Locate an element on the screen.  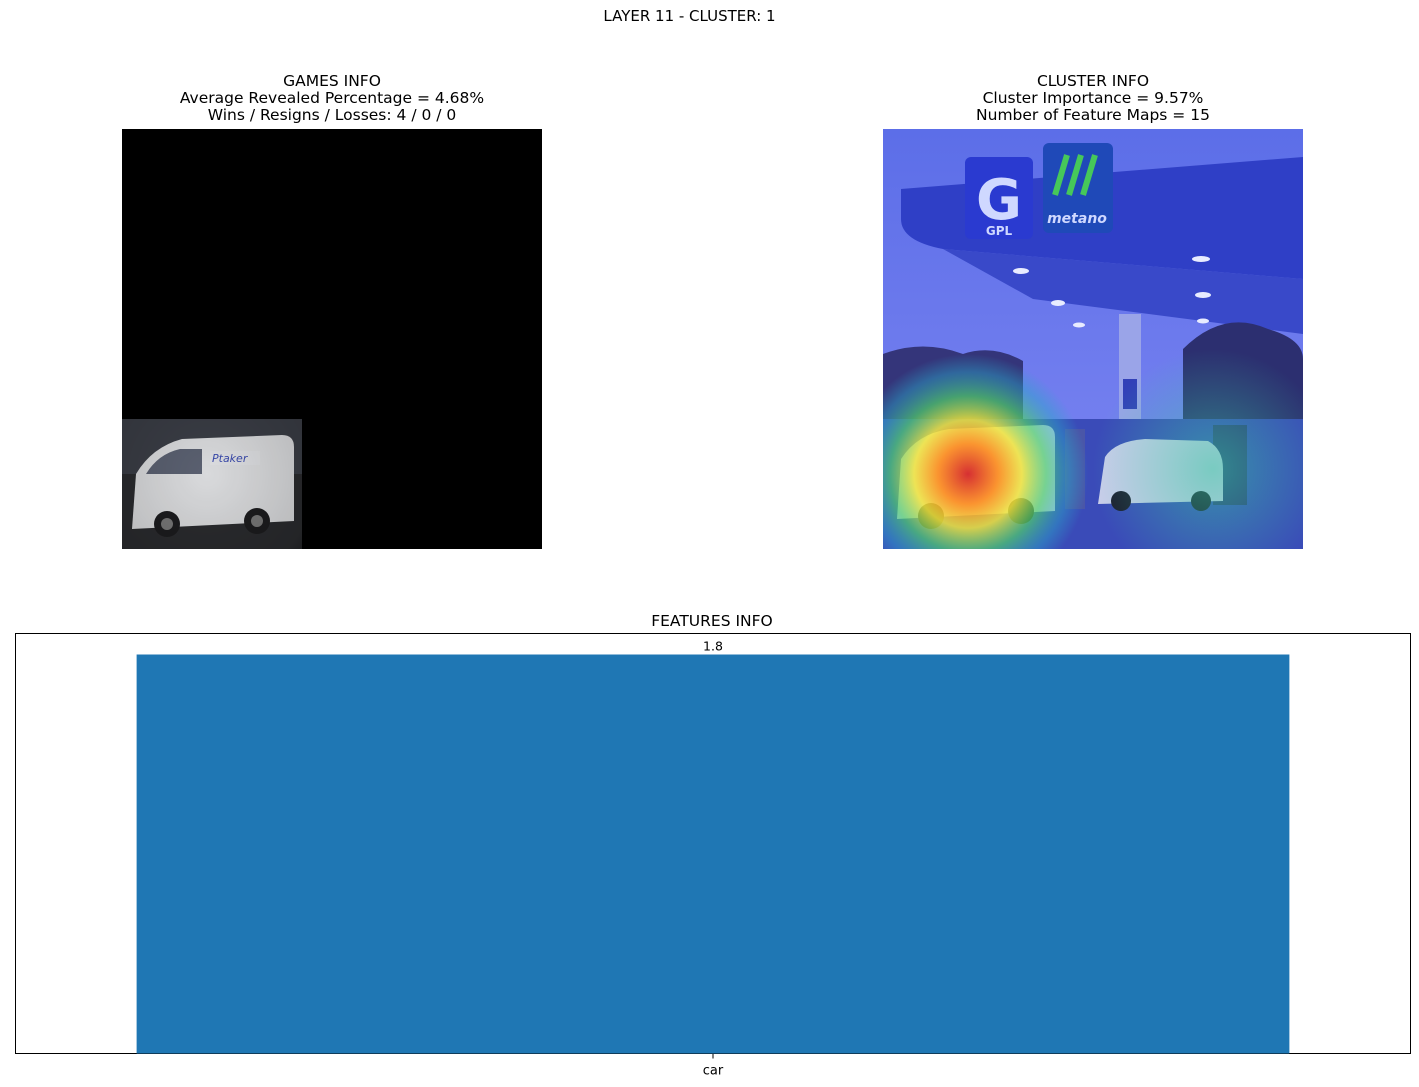
bar-value-label: 1.8 is located at coordinates (713, 646).